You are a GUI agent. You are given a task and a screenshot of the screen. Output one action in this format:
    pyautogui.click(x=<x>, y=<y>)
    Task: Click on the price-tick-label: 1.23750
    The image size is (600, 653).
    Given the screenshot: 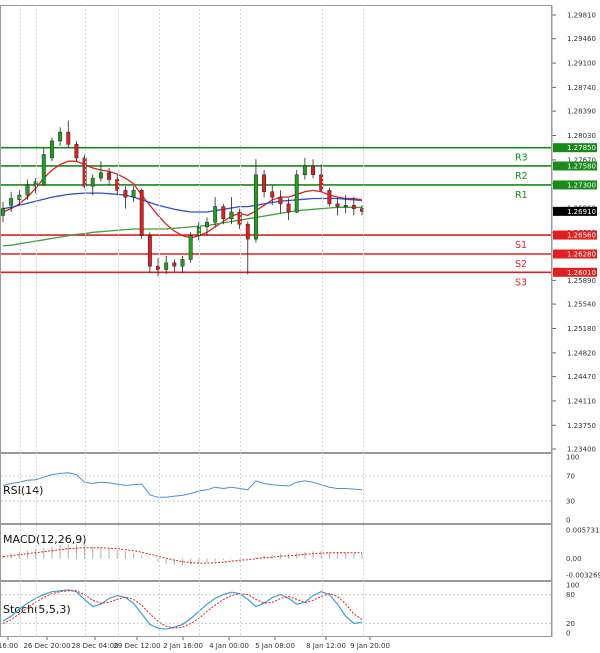 What is the action you would take?
    pyautogui.click(x=581, y=426)
    